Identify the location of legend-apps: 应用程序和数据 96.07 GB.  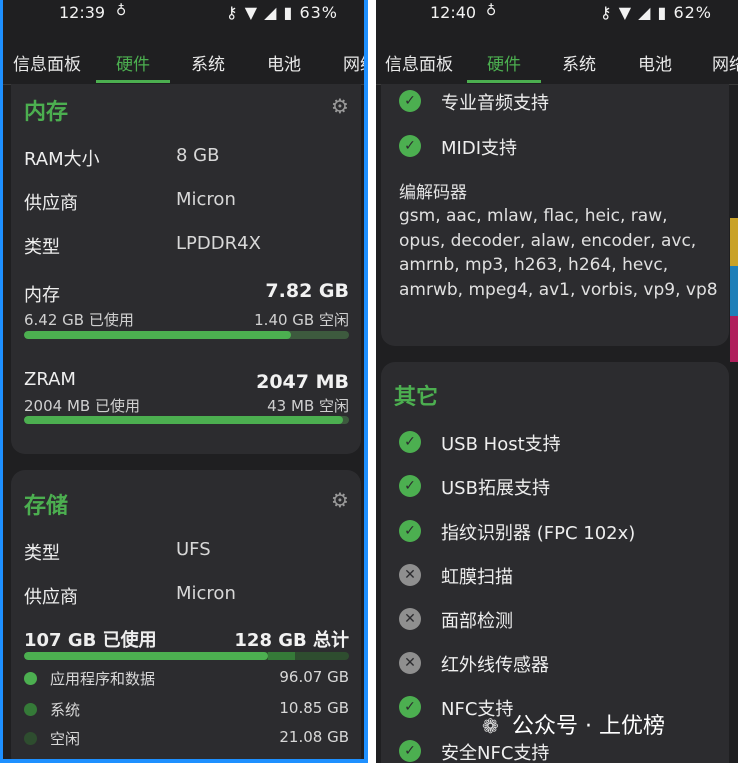
(186, 679).